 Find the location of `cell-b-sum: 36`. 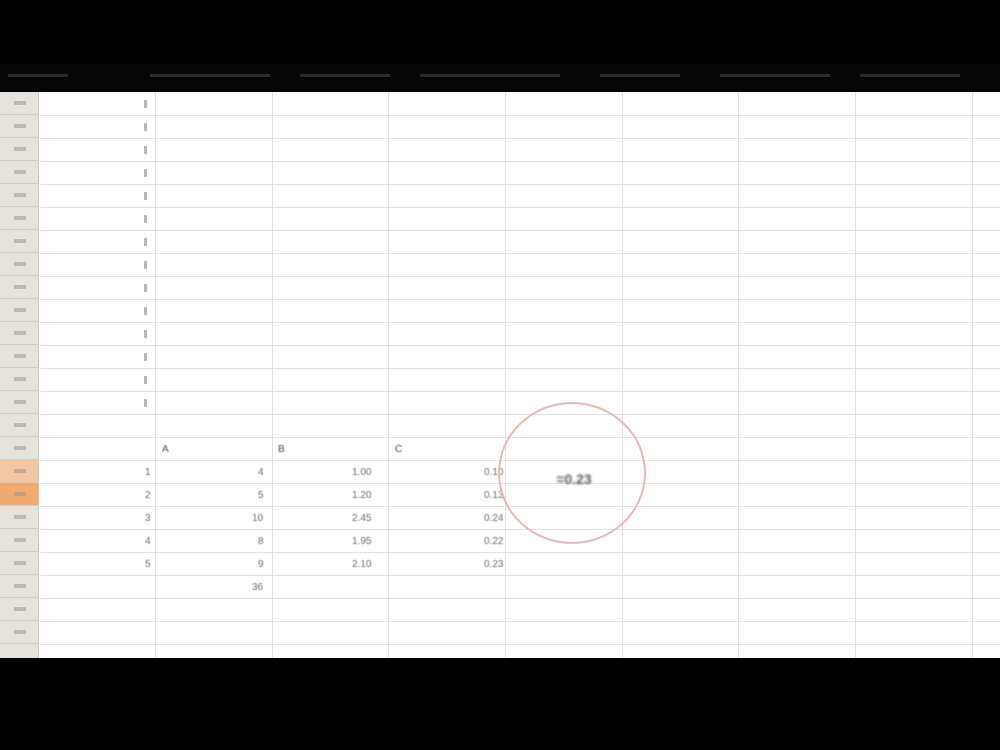

cell-b-sum: 36 is located at coordinates (257, 587).